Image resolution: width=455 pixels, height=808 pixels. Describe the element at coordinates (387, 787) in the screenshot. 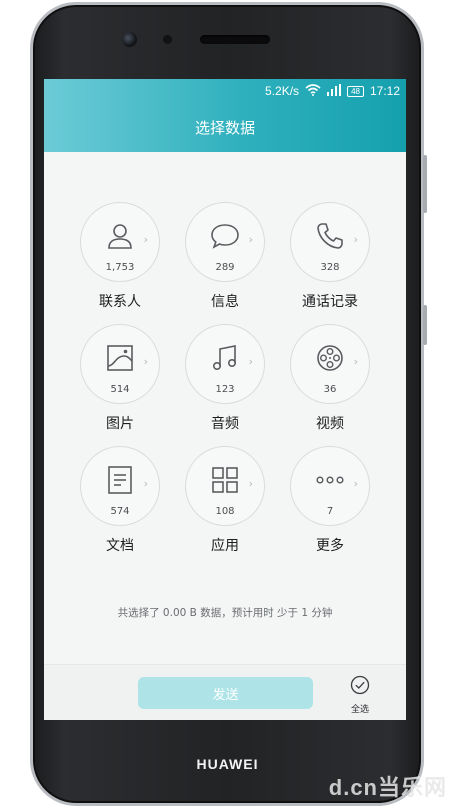

I see `watermark: d.cn当乐网` at that location.